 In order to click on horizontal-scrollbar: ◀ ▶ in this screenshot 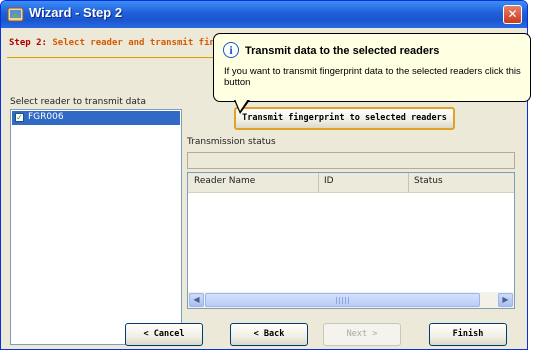, I will do `click(351, 300)`.